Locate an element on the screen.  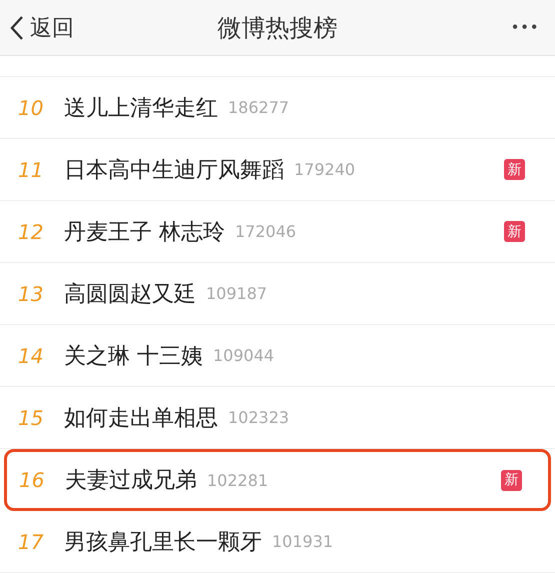
topic-title: 男孩鼻孔里长一颗牙 is located at coordinates (163, 542).